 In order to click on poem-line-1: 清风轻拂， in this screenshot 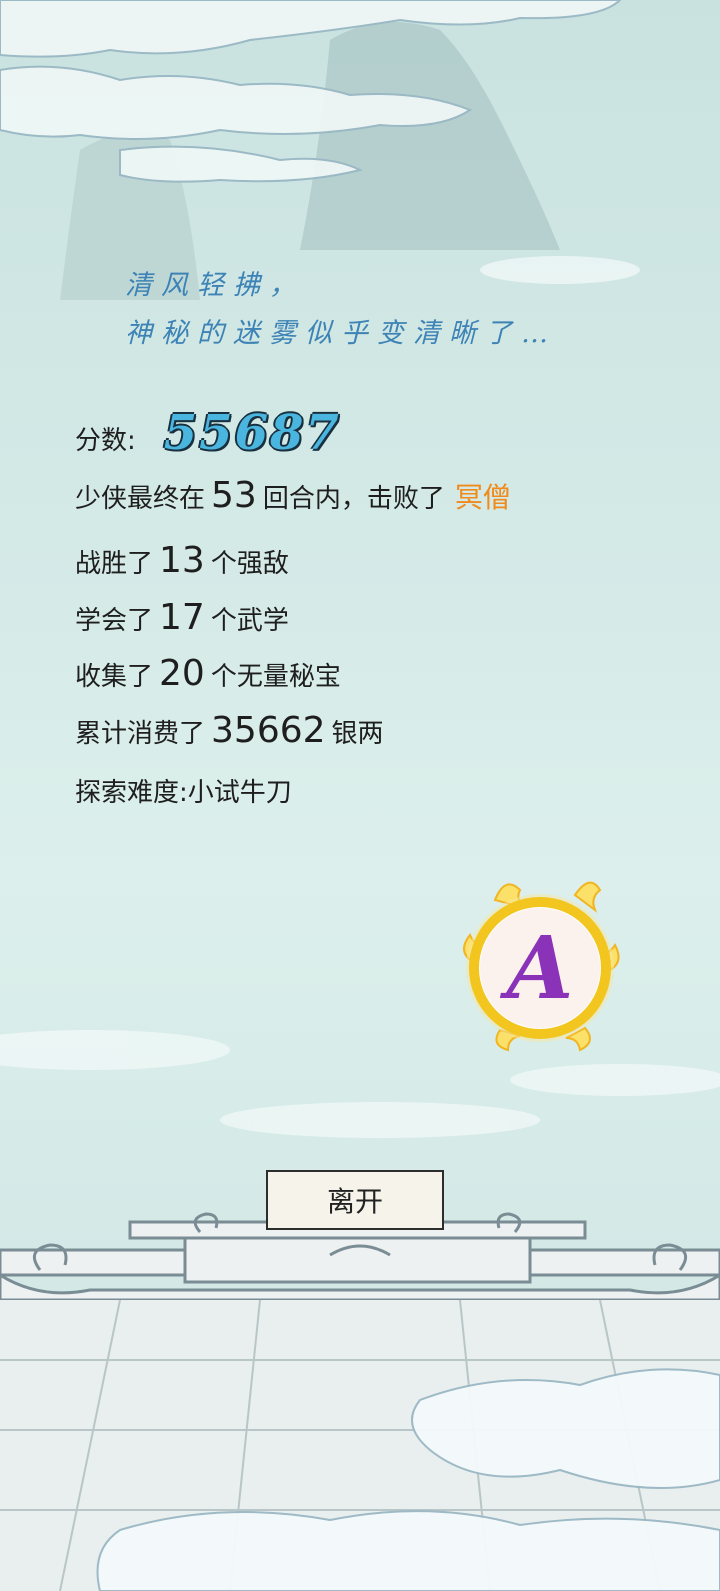, I will do `click(215, 285)`.